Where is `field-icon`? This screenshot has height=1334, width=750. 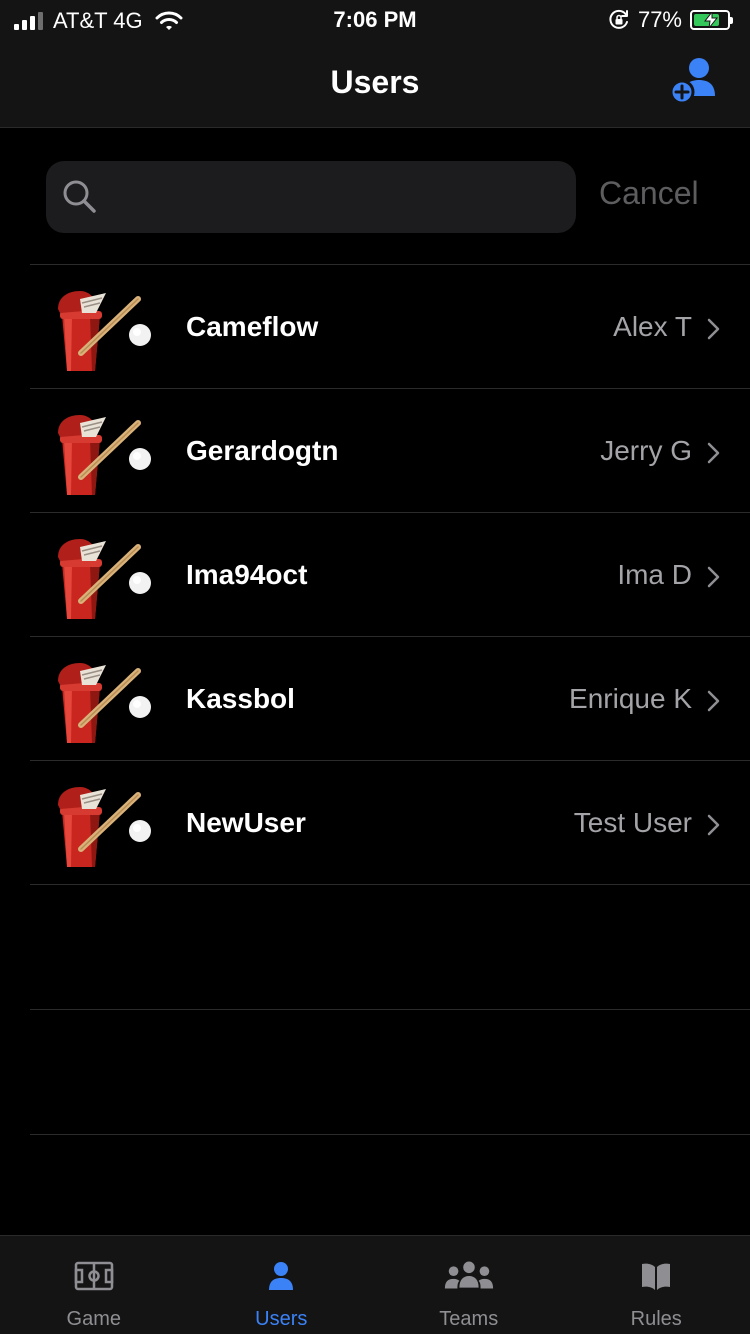
field-icon is located at coordinates (93, 1276).